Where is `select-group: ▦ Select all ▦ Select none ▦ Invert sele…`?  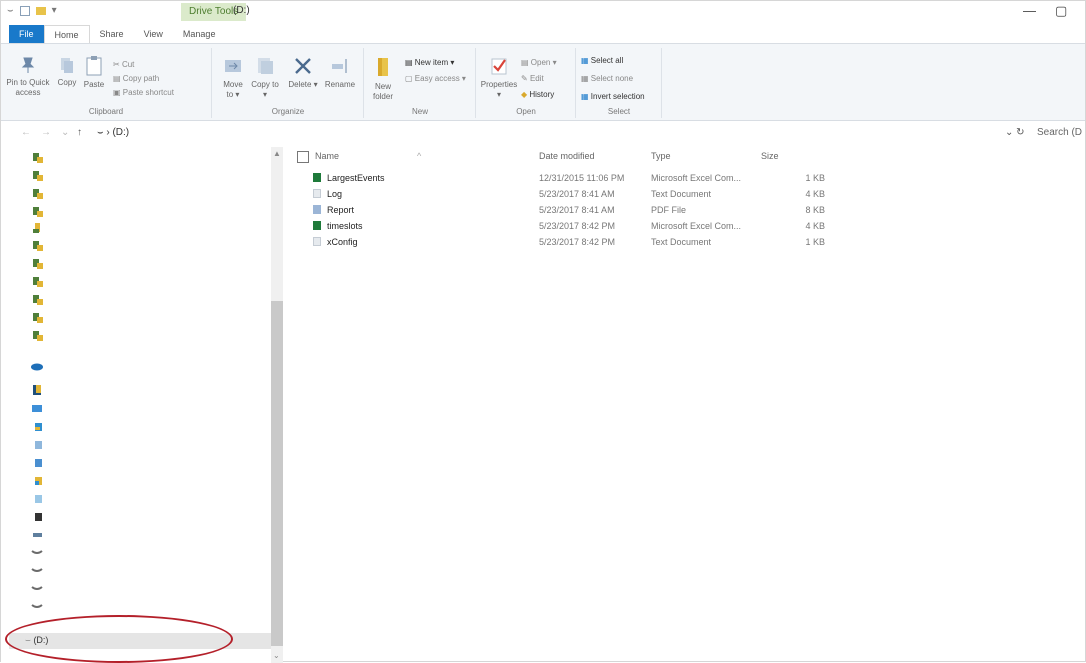
select-group: ▦ Select all ▦ Select none ▦ Invert sele… is located at coordinates (619, 83).